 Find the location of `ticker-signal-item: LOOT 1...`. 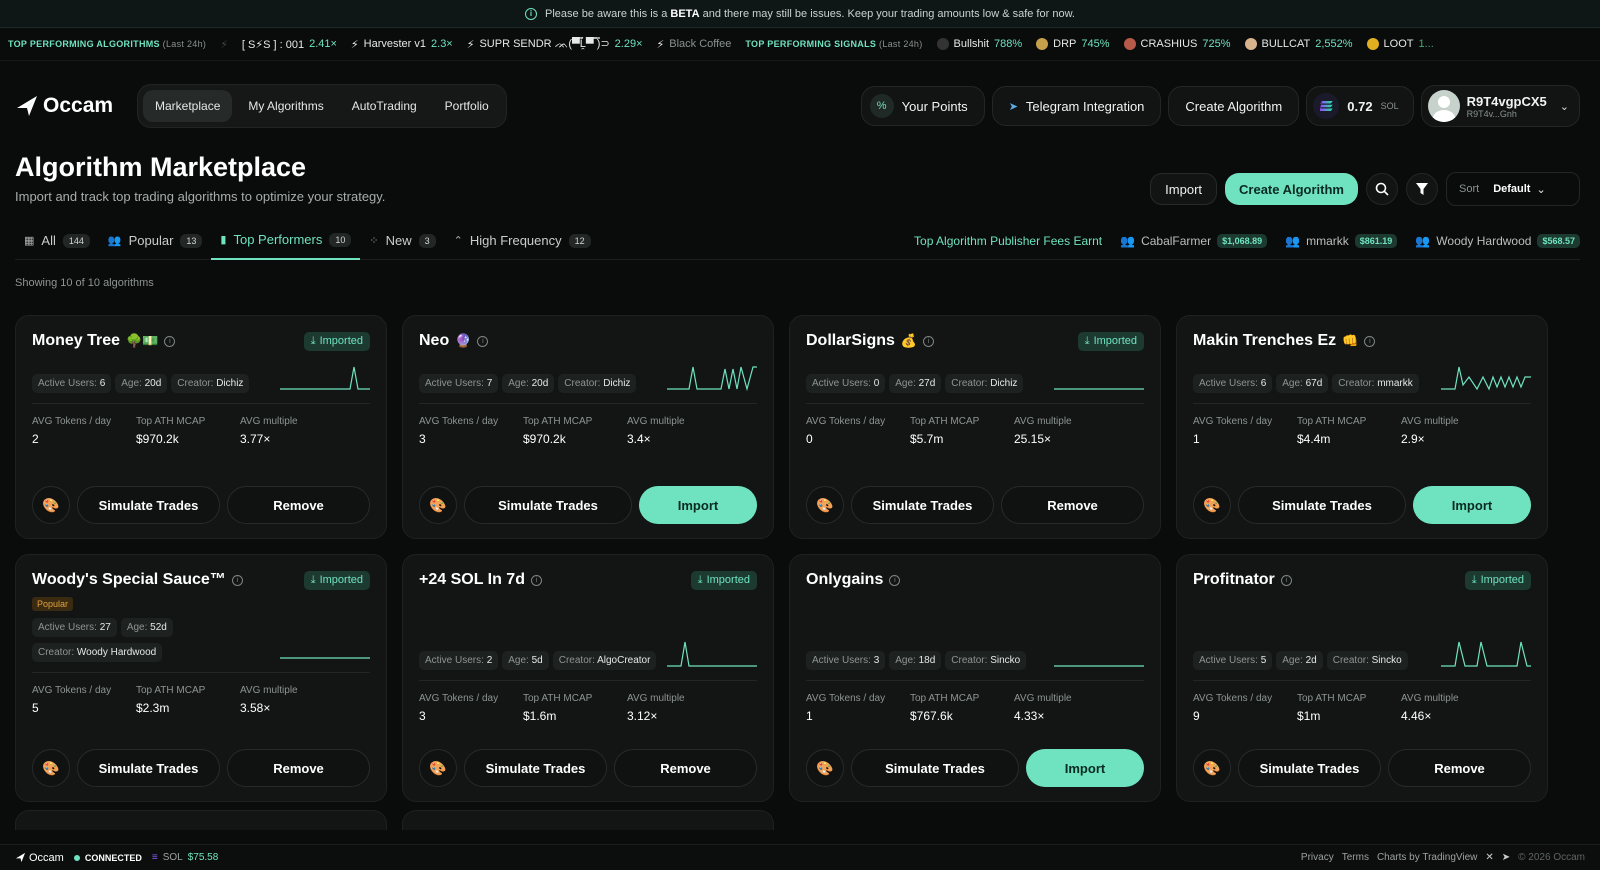

ticker-signal-item: LOOT 1... is located at coordinates (1400, 44).